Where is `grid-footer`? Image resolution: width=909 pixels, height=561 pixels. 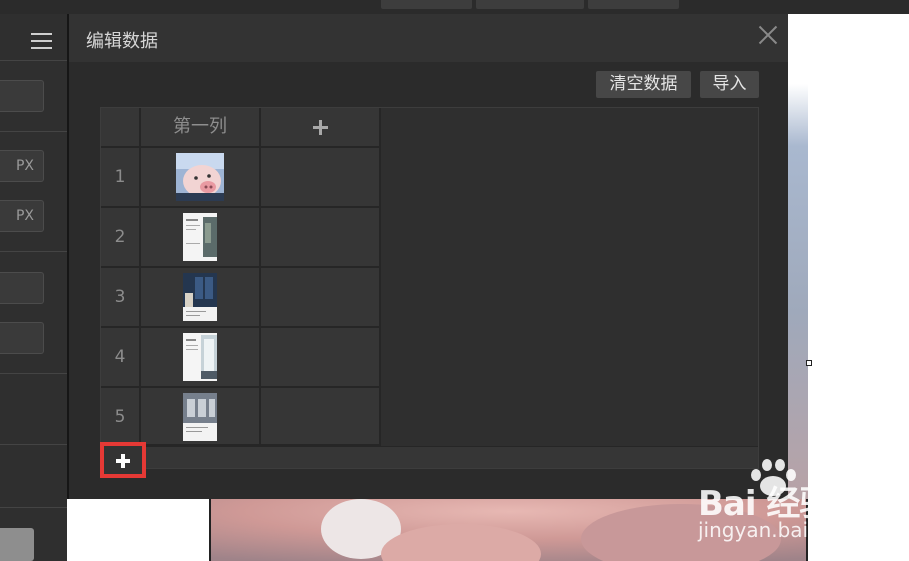 grid-footer is located at coordinates (429, 457).